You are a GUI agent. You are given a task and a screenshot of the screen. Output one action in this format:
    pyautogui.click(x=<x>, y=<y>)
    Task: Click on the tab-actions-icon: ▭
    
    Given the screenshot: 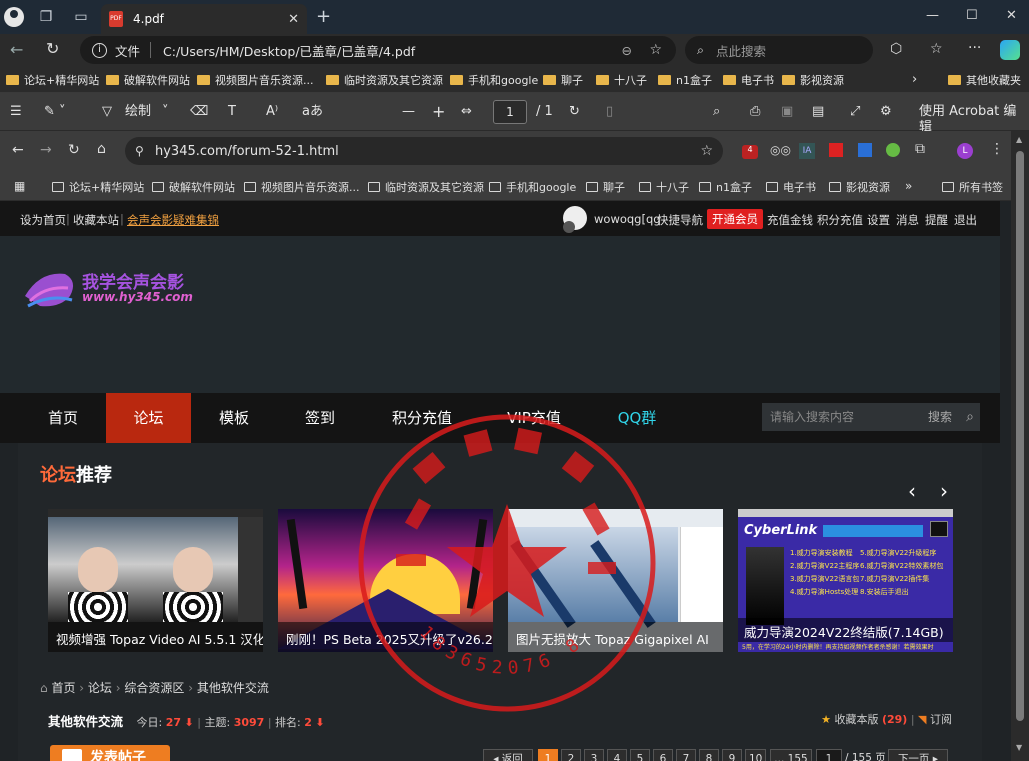 What is the action you would take?
    pyautogui.click(x=81, y=17)
    